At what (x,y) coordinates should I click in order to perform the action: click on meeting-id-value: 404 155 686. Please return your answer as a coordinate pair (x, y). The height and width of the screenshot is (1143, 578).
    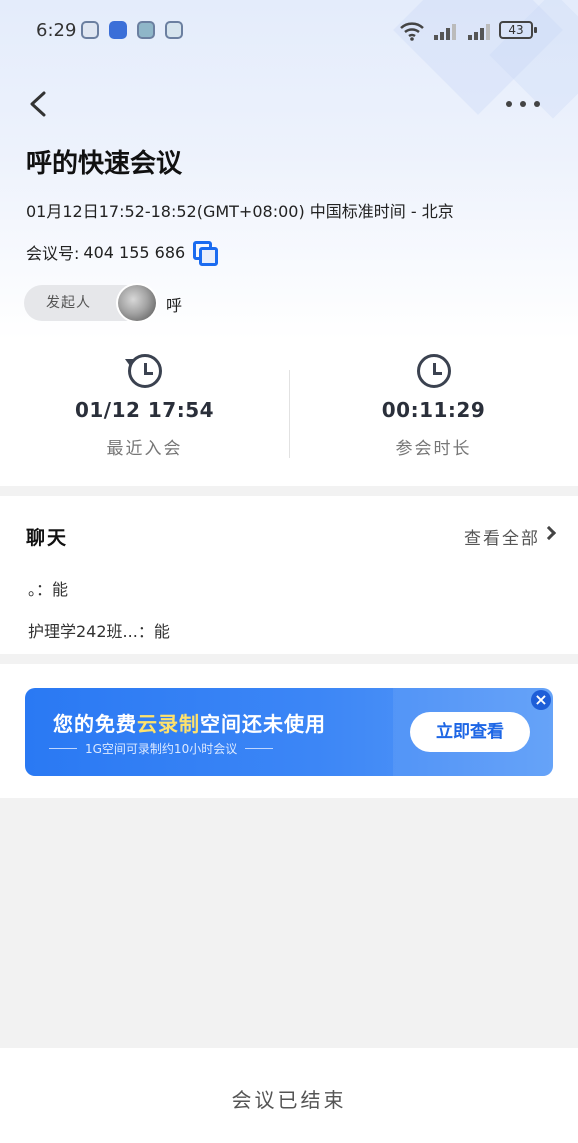
    Looking at the image, I should click on (134, 252).